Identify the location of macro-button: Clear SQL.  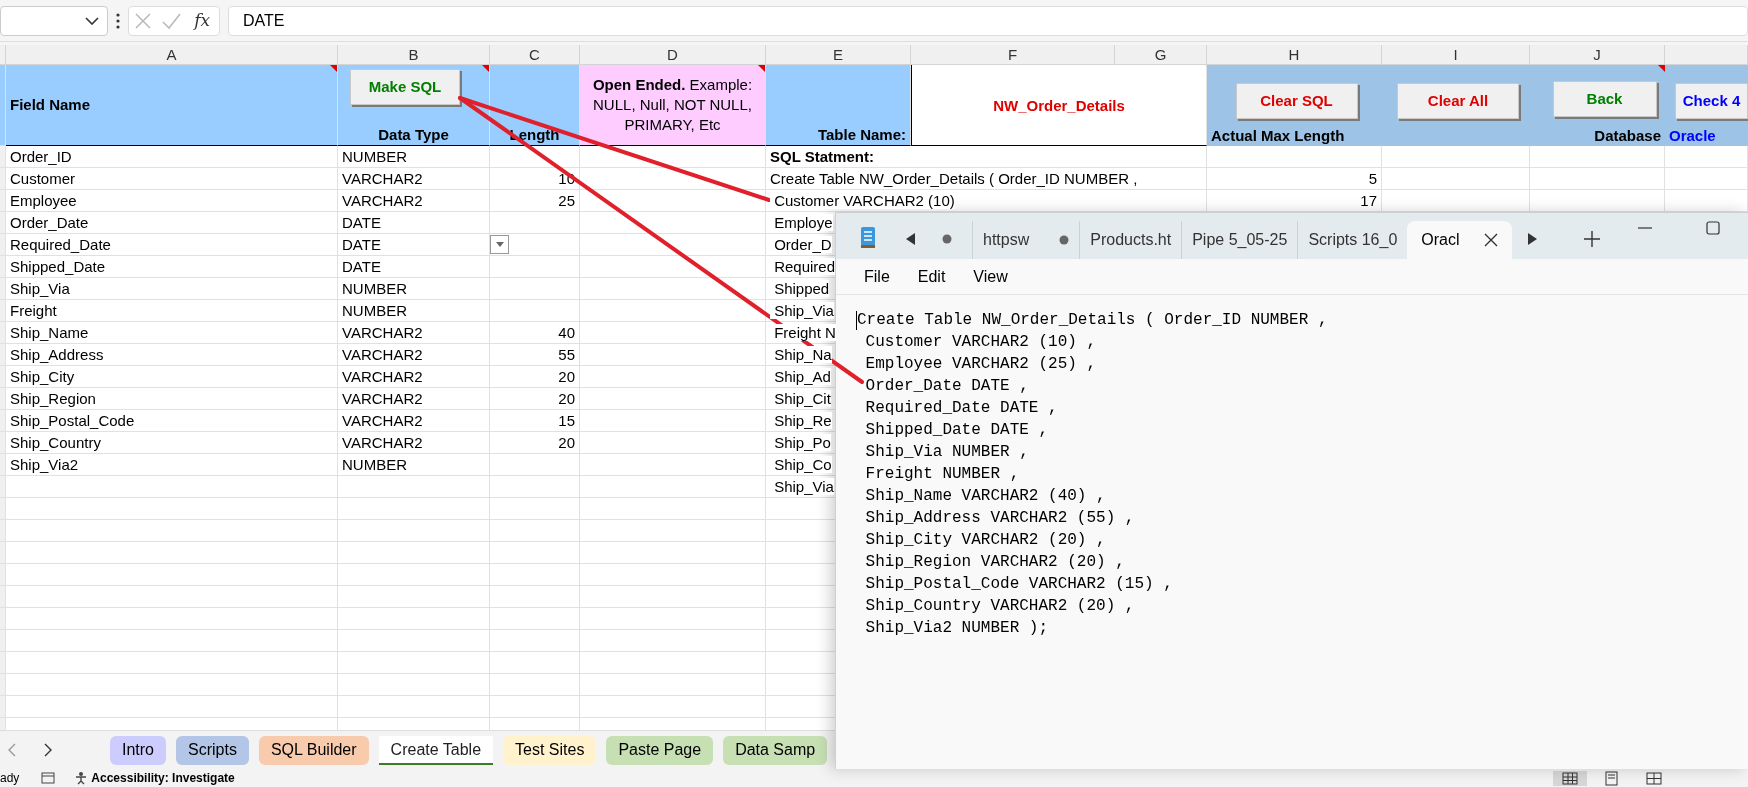
(1296, 101).